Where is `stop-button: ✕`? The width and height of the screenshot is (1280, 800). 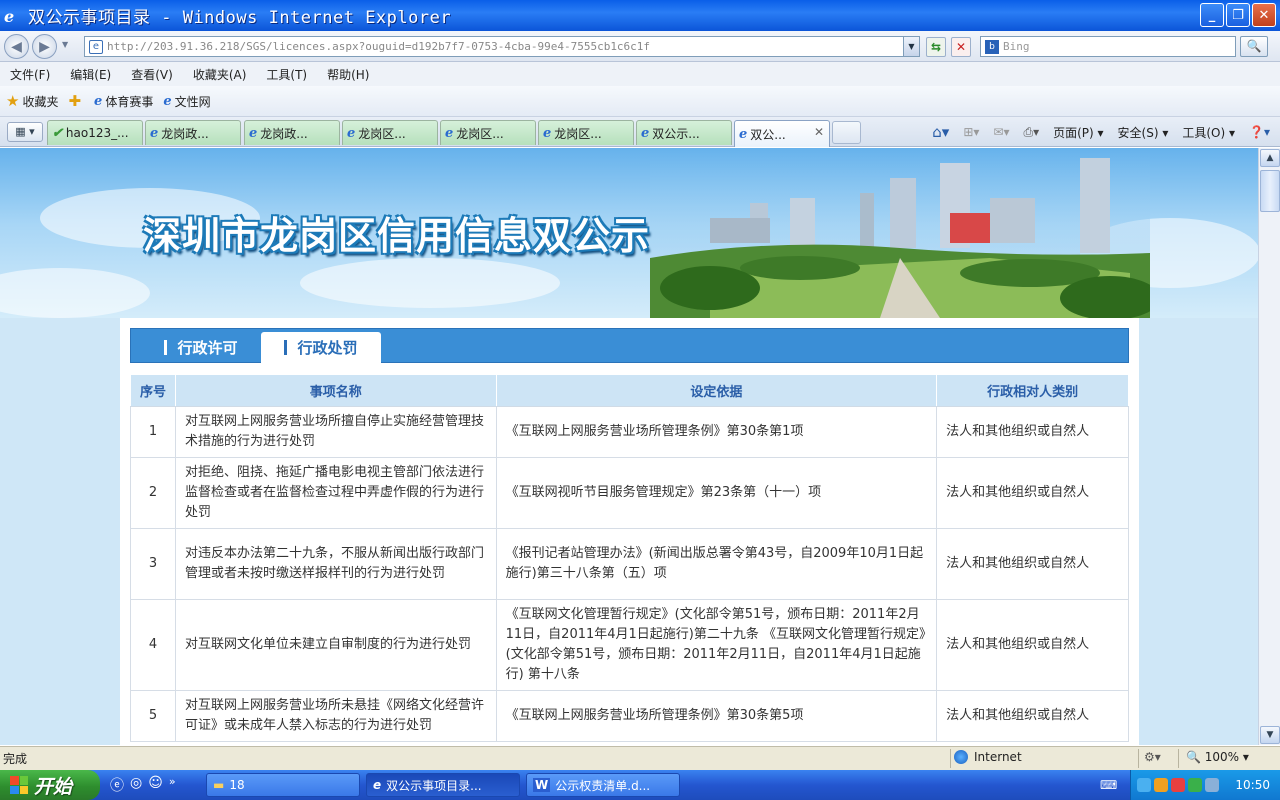 stop-button: ✕ is located at coordinates (961, 47).